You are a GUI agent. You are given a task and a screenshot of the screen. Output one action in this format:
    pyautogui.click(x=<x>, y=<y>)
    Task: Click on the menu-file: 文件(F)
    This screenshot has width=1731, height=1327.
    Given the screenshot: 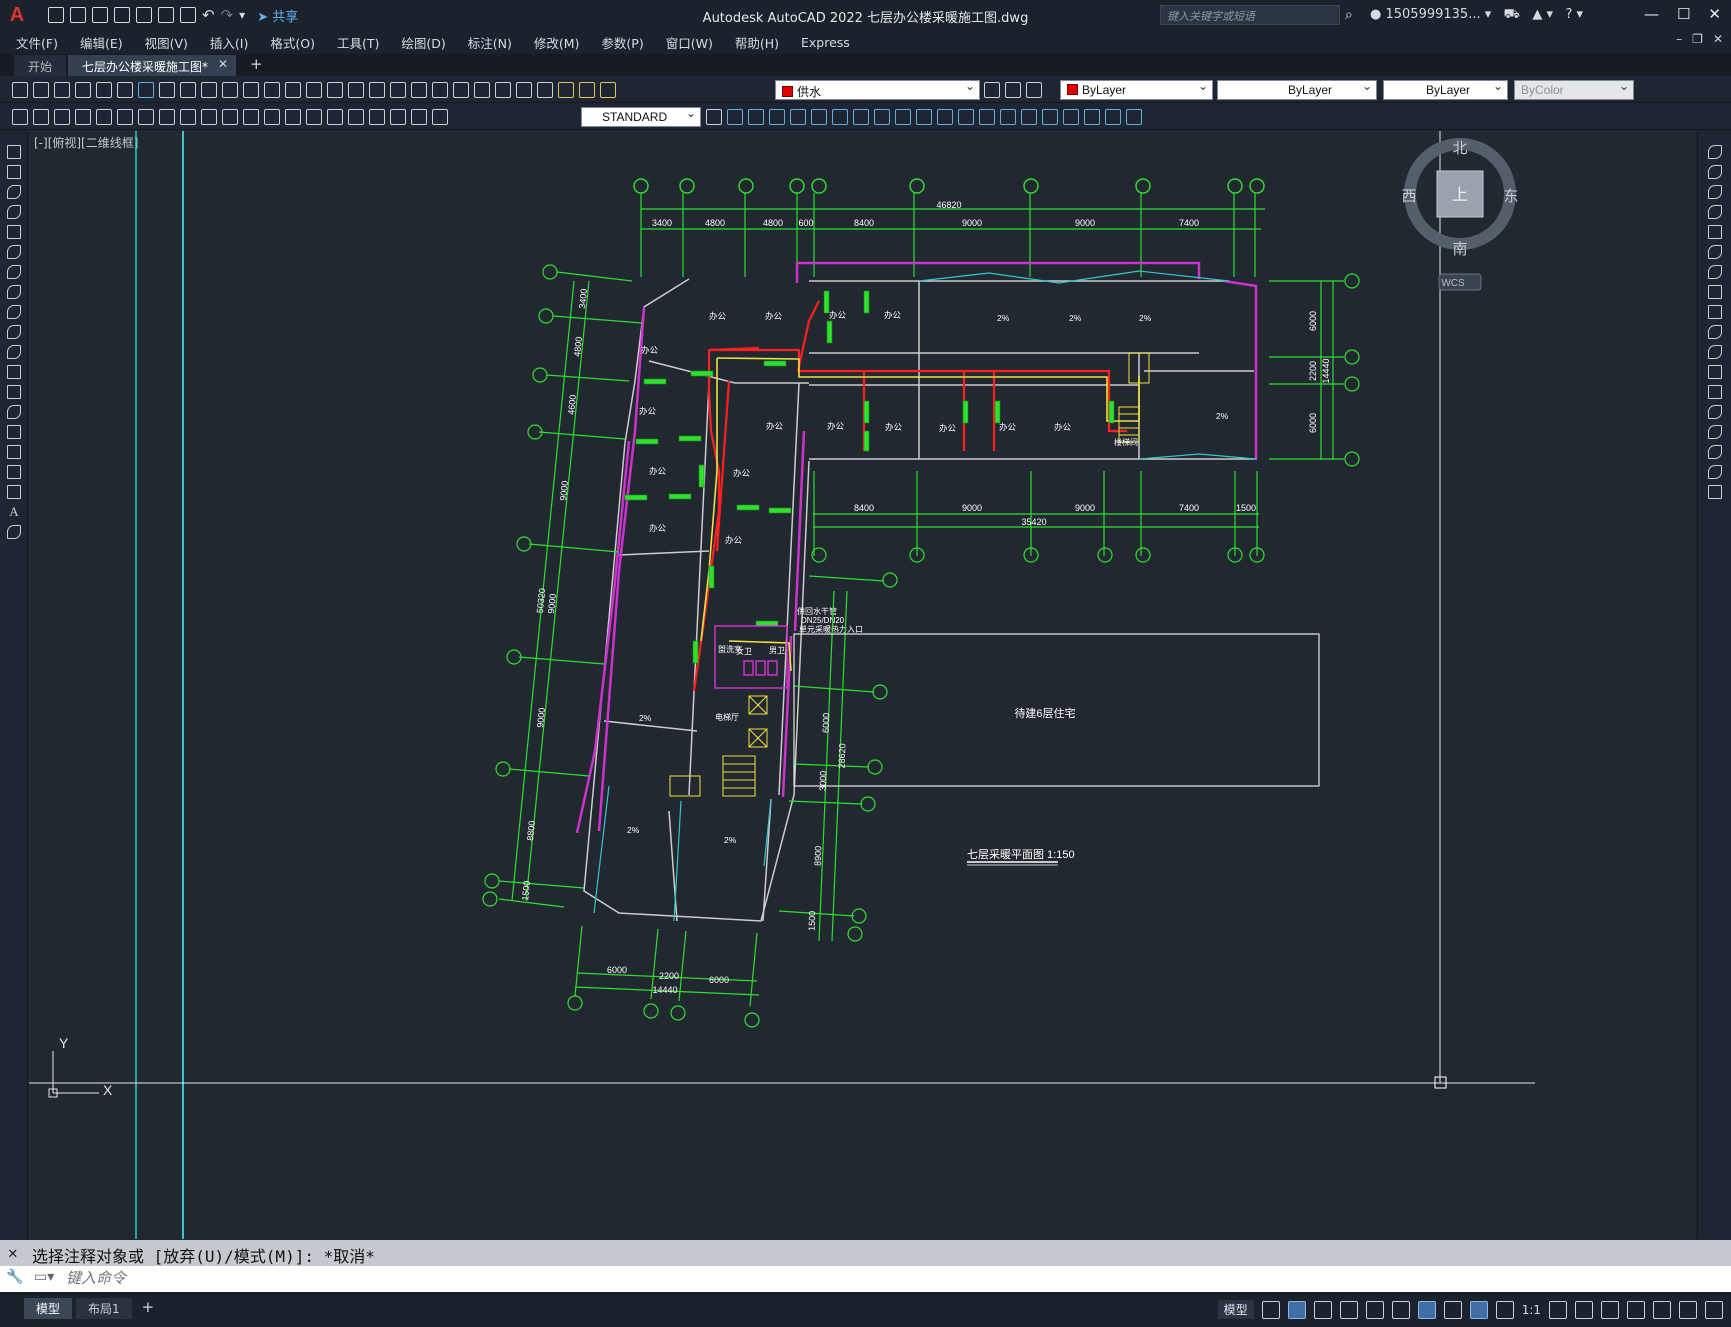 What is the action you would take?
    pyautogui.click(x=37, y=42)
    